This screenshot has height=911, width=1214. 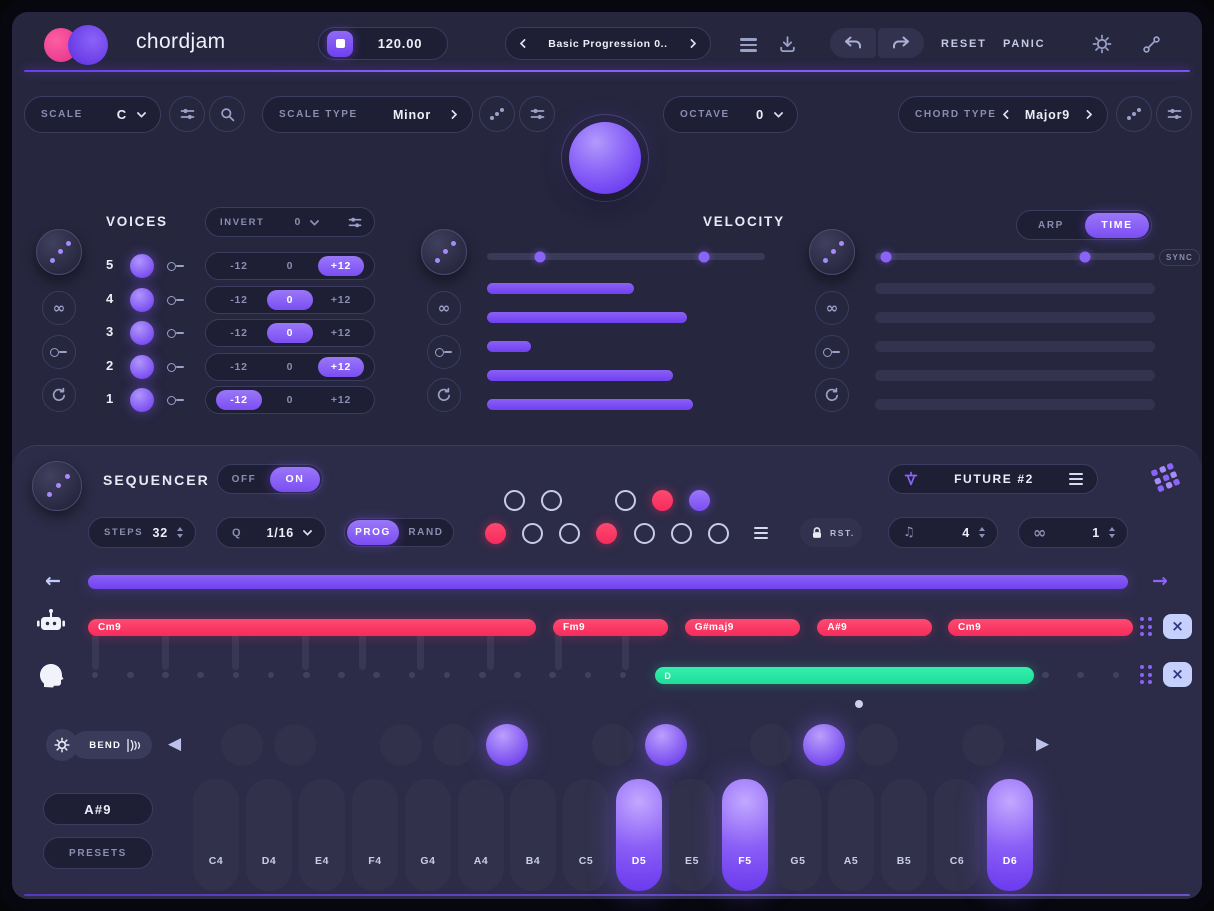 What do you see at coordinates (1146, 626) in the screenshot?
I see `chord-row-drag-handle` at bounding box center [1146, 626].